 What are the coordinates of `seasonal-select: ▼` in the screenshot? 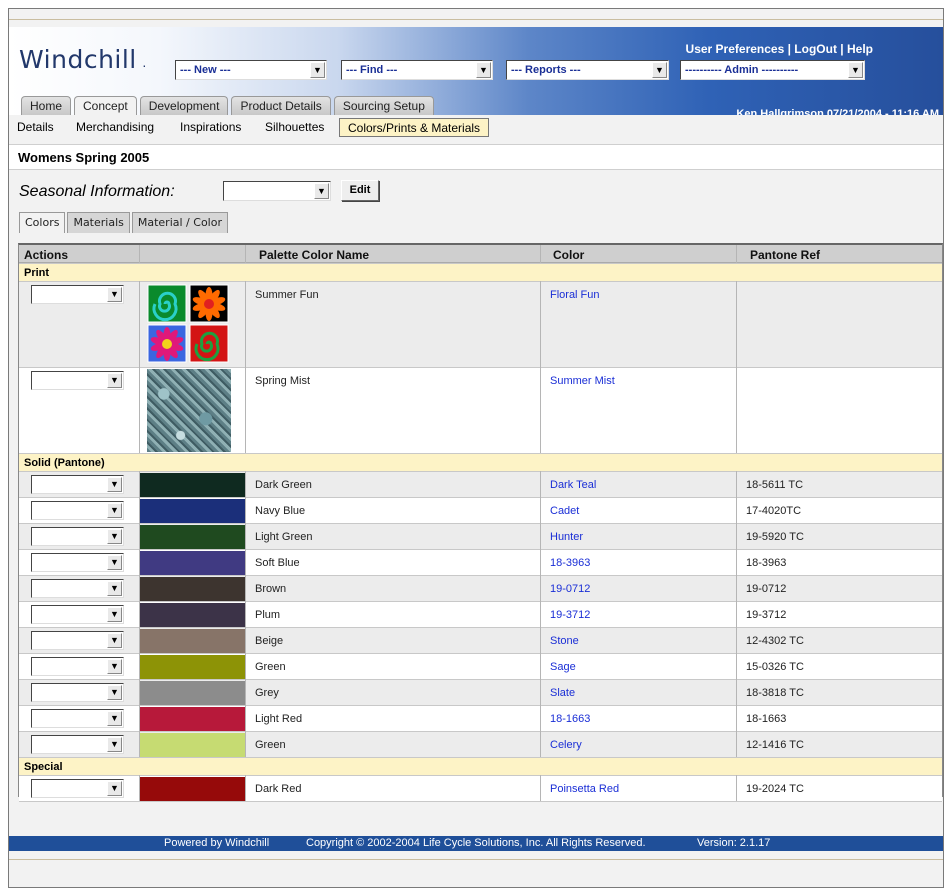 It's located at (277, 191).